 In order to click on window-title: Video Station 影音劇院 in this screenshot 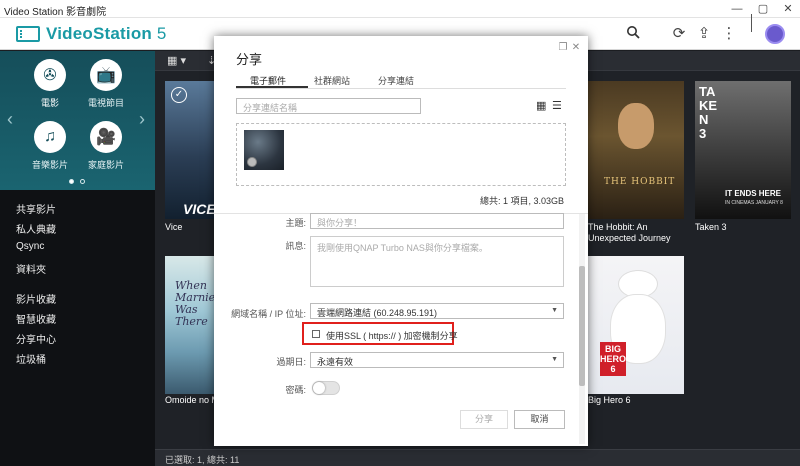, I will do `click(55, 12)`.